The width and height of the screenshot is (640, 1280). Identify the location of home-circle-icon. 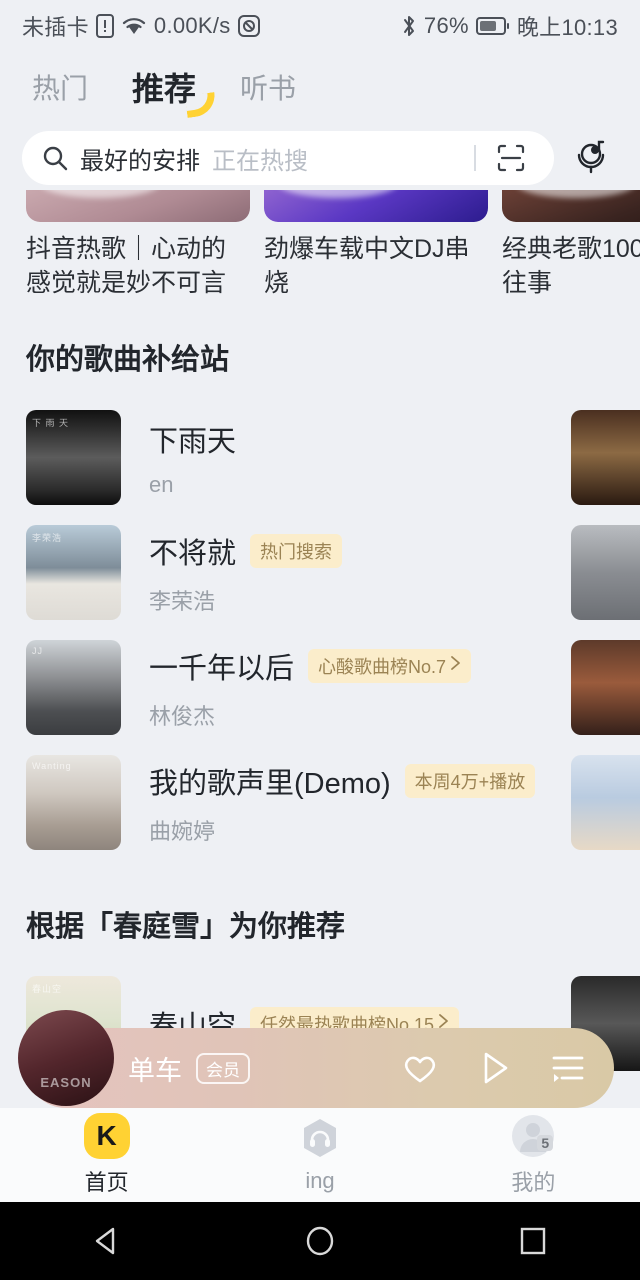
(320, 1241).